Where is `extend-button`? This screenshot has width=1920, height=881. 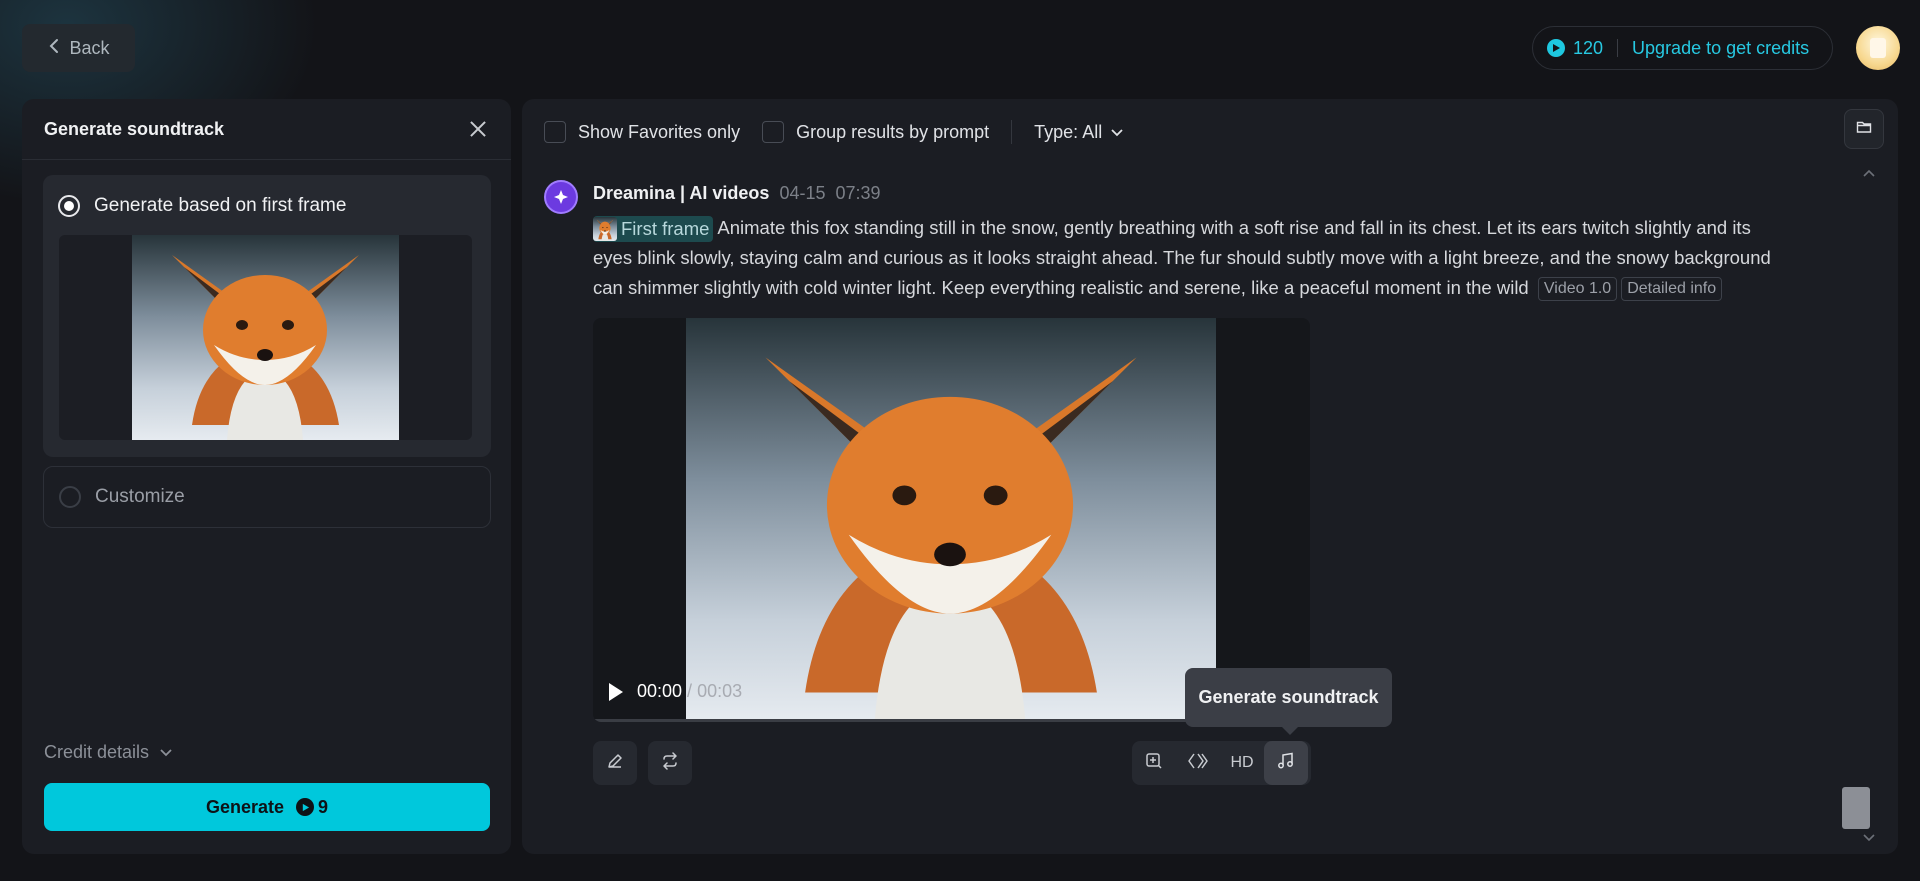
extend-button is located at coordinates (1154, 763).